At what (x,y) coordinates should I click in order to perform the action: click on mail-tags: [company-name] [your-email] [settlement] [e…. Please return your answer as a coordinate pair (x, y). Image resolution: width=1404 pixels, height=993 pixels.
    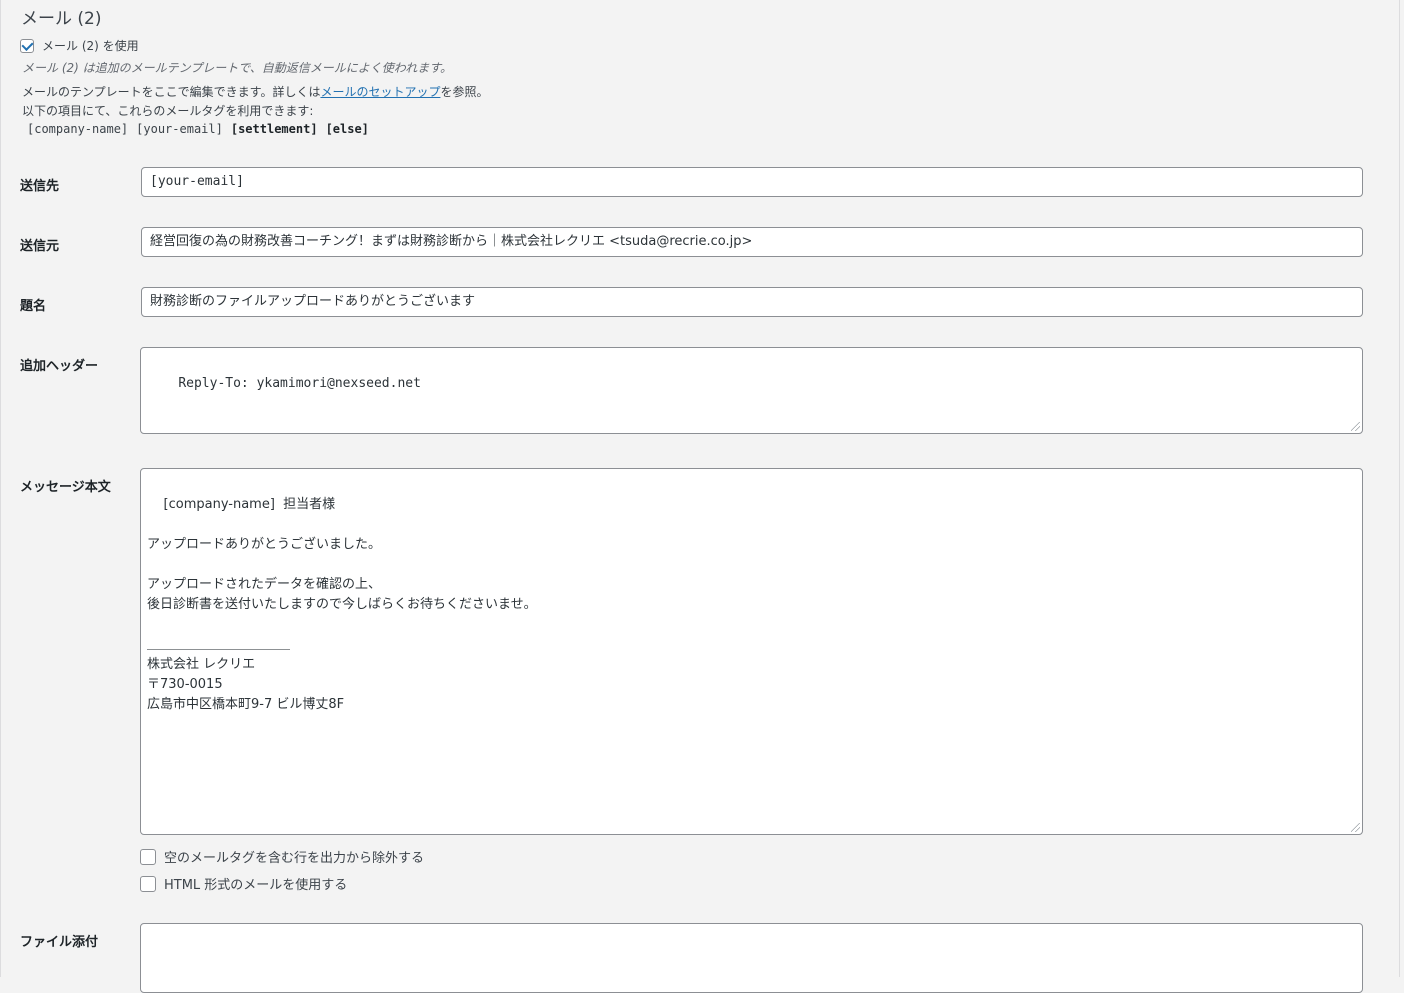
    Looking at the image, I should click on (202, 129).